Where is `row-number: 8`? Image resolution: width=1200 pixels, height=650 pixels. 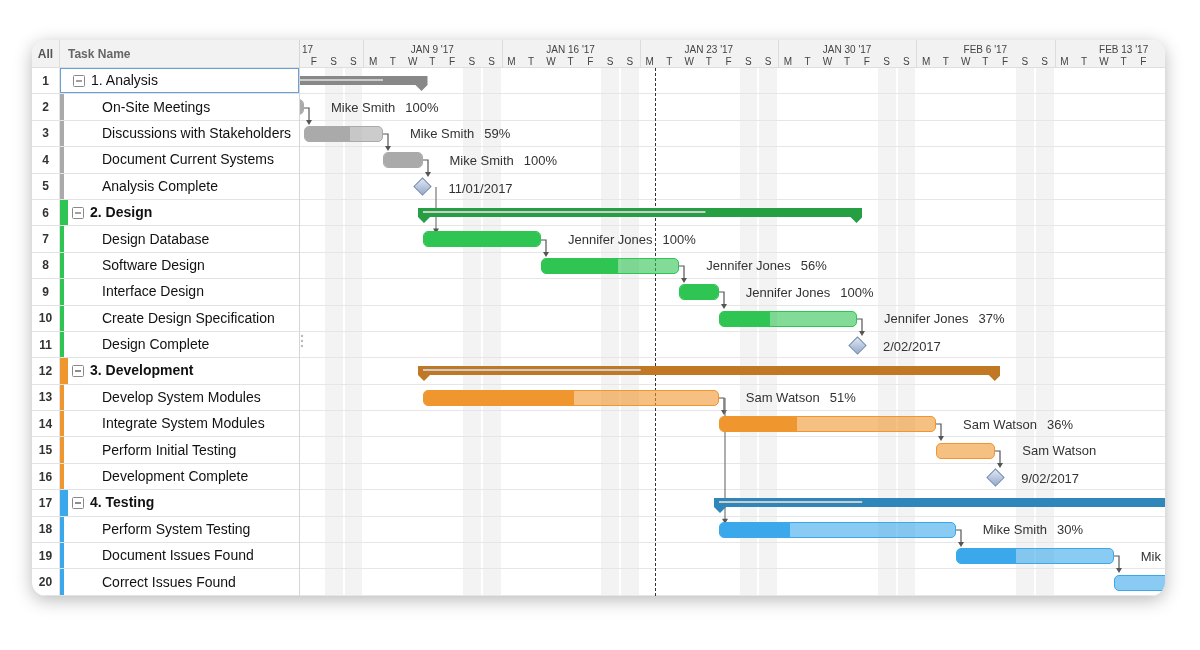 row-number: 8 is located at coordinates (45, 266).